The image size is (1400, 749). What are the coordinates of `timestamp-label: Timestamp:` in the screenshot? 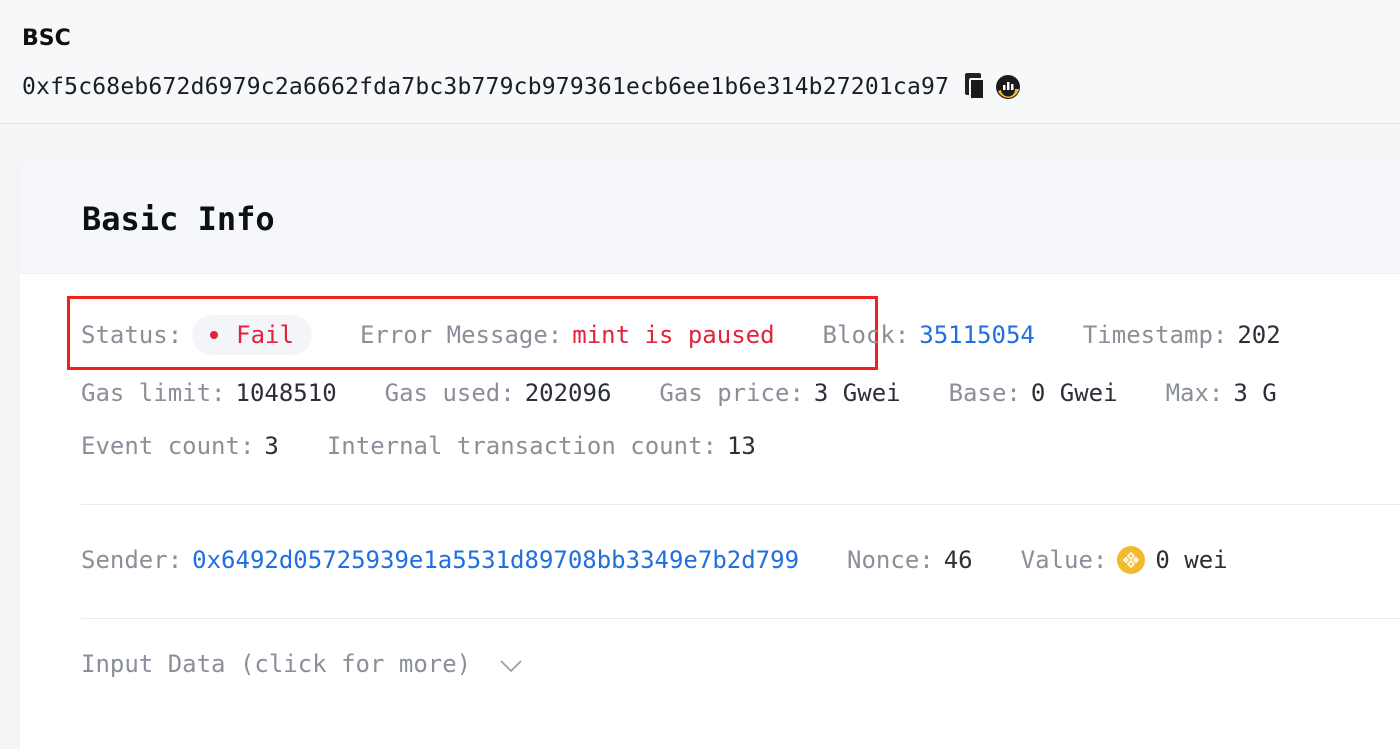 It's located at (1155, 335).